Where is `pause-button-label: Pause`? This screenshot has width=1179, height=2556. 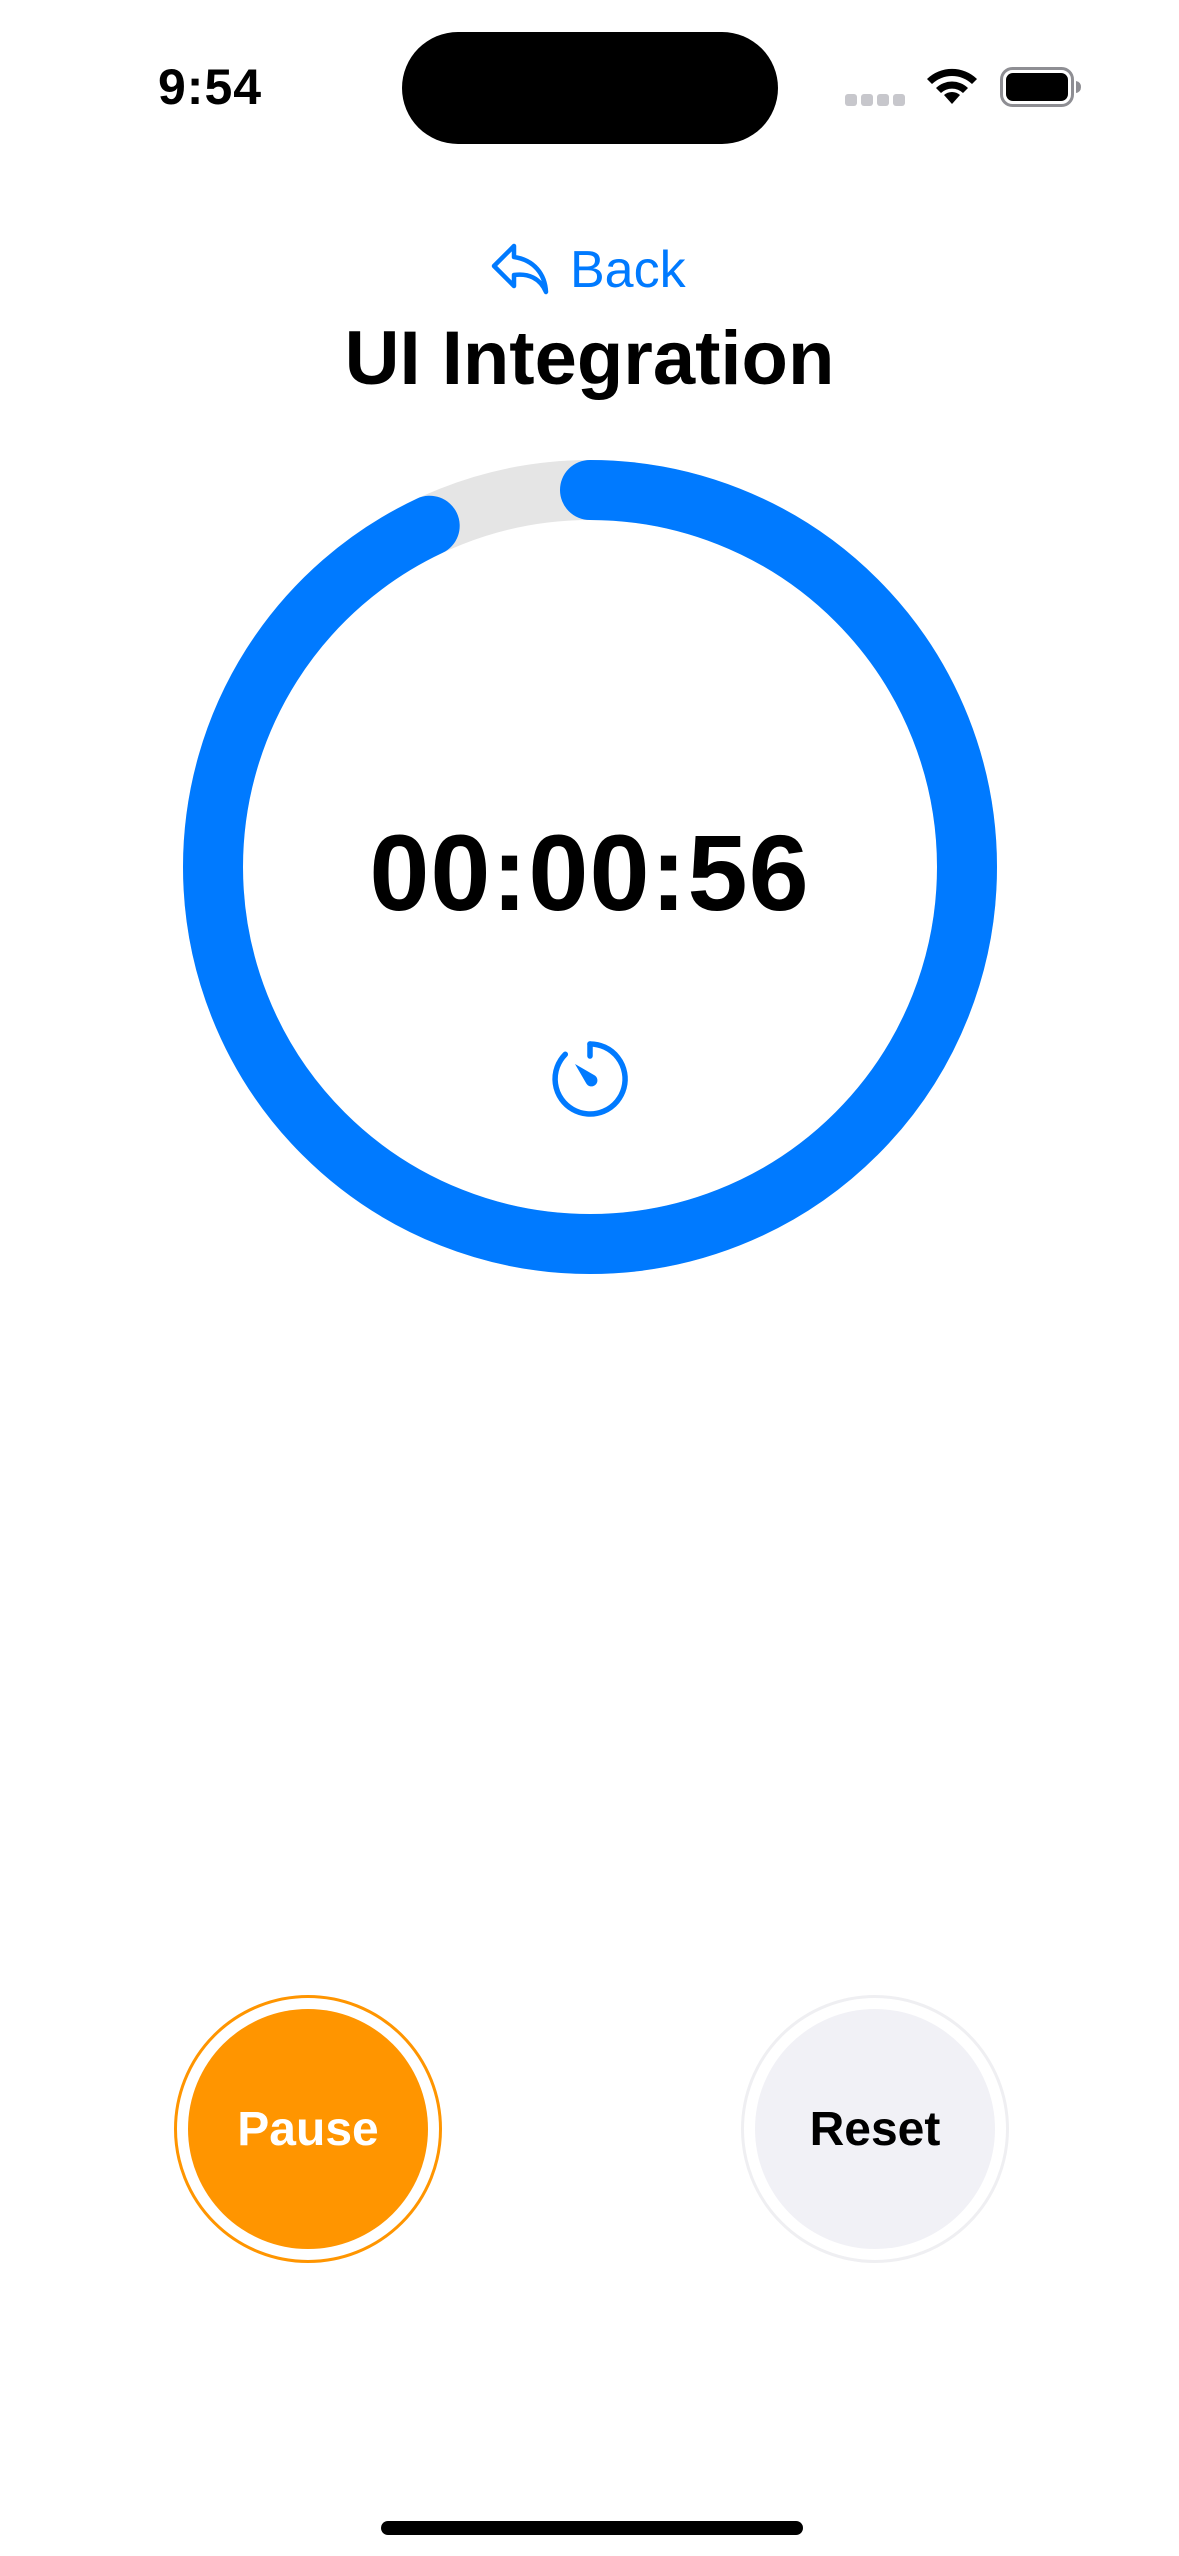
pause-button-label: Pause is located at coordinates (308, 2129).